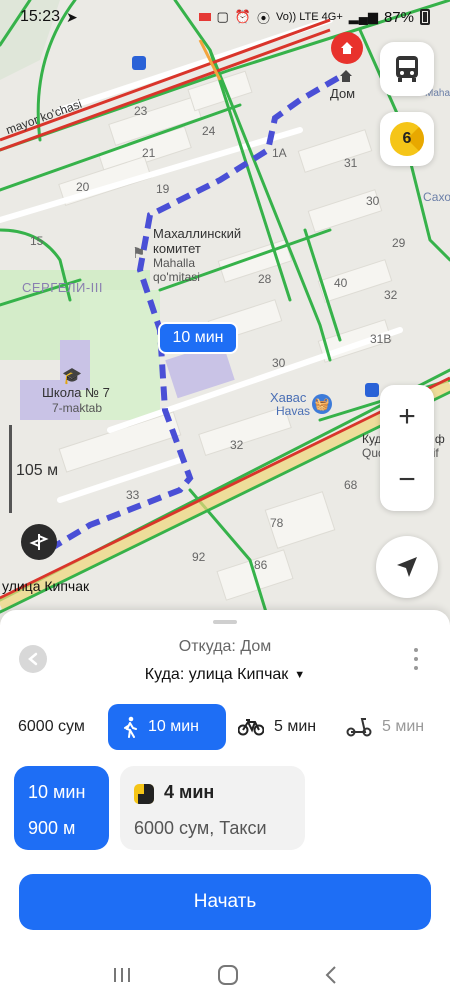  Describe the element at coordinates (174, 726) in the screenshot. I see `mode-walk-time: 10 мин` at that location.